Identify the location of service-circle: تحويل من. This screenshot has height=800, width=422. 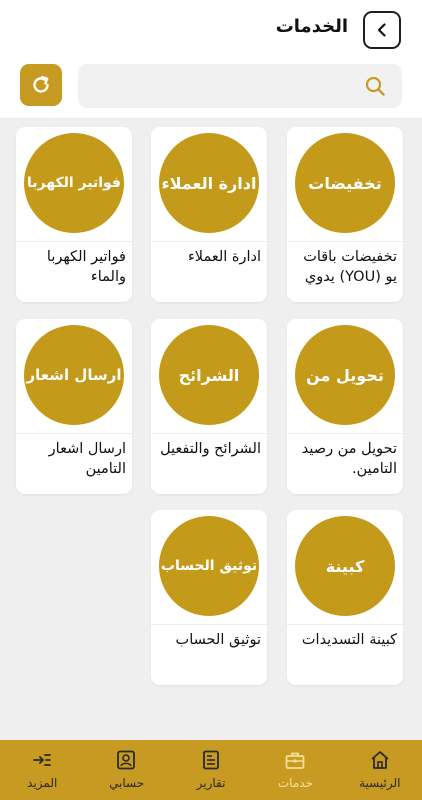
(345, 375).